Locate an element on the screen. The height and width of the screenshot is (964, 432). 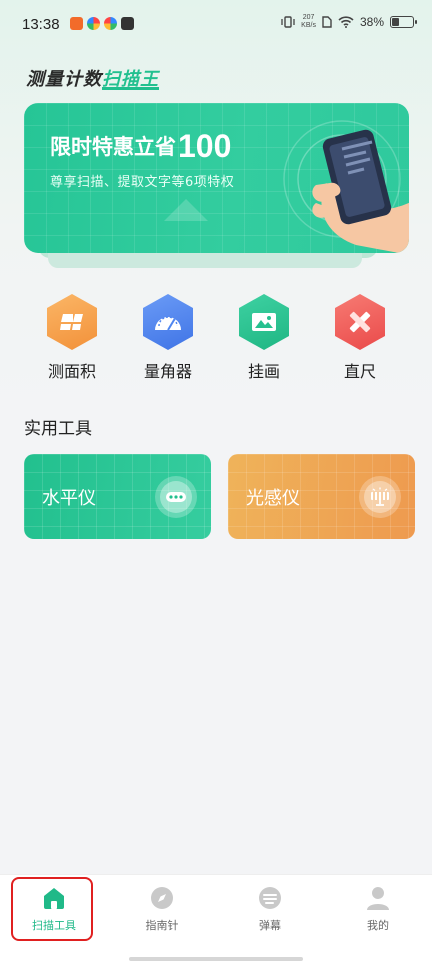
card-level: 水平仪 is located at coordinates (117, 496).